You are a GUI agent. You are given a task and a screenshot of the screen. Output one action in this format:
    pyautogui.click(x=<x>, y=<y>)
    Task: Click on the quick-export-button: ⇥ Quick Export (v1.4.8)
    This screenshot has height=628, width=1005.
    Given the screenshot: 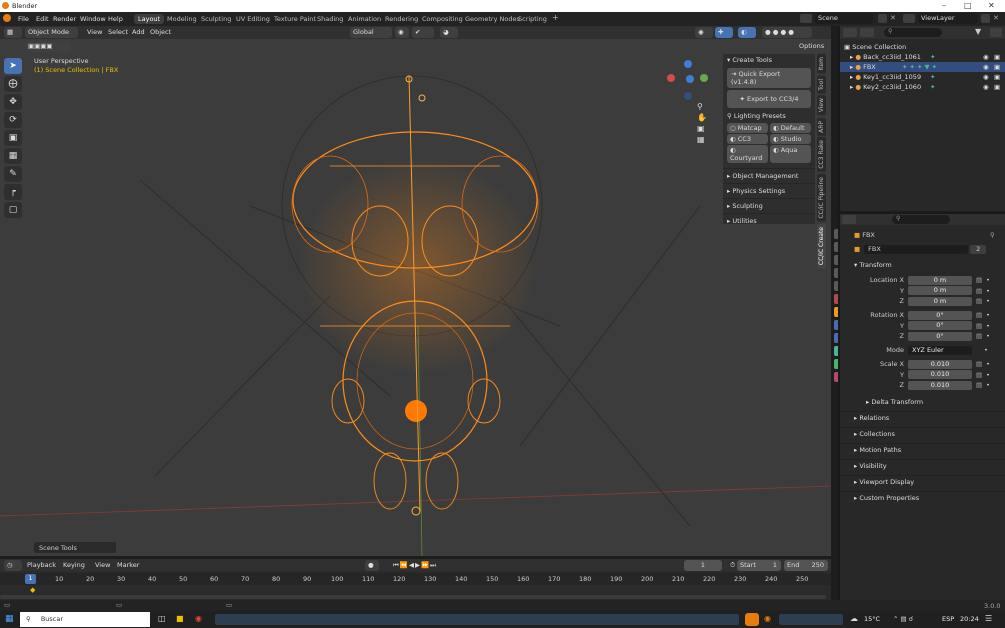 What is the action you would take?
    pyautogui.click(x=769, y=78)
    